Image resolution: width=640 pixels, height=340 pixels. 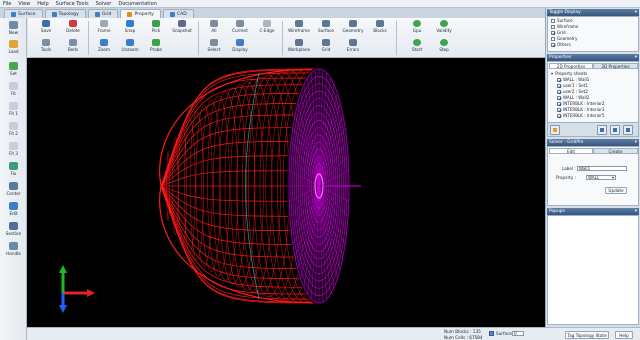 What do you see at coordinates (65, 13) in the screenshot?
I see `tab-topology: Topology` at bounding box center [65, 13].